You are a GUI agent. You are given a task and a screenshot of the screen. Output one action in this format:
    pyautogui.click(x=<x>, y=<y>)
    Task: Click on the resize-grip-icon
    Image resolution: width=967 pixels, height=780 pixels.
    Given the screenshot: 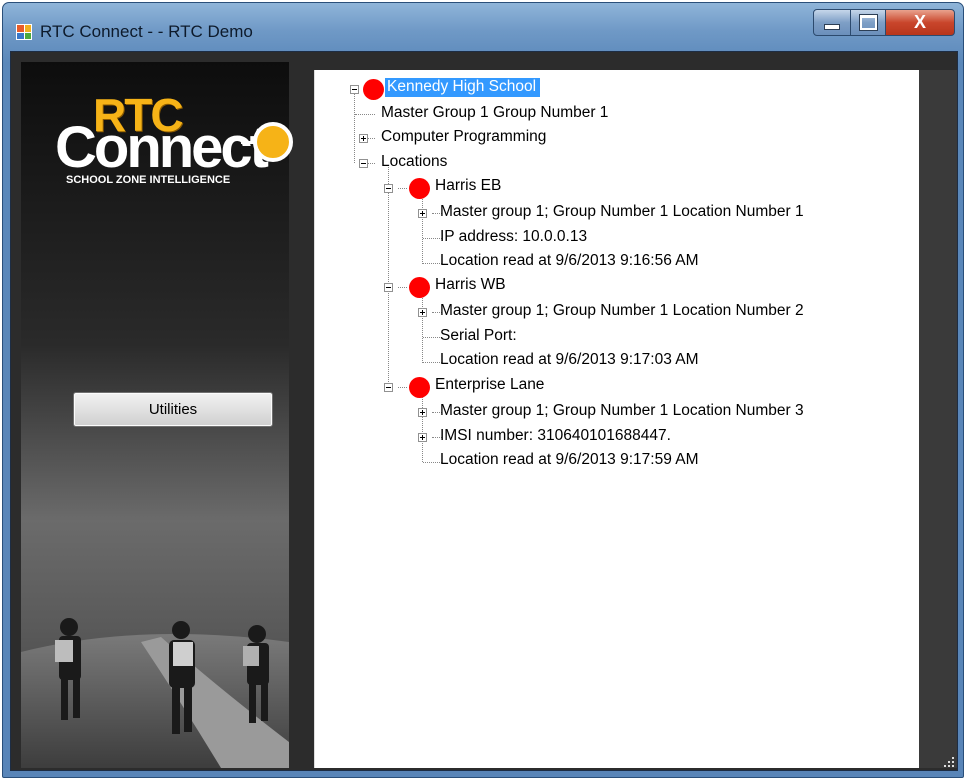 What is the action you would take?
    pyautogui.click(x=949, y=762)
    